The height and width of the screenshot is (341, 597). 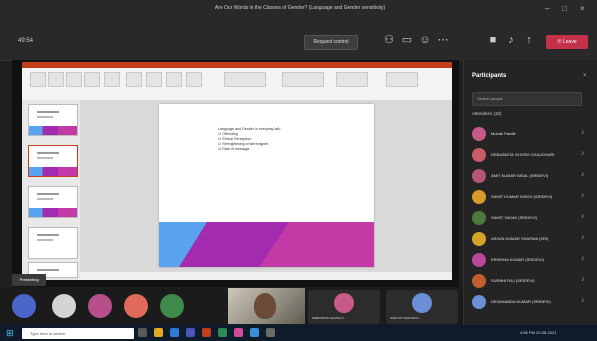 What do you see at coordinates (493, 40) in the screenshot?
I see `camera-icon: ■` at bounding box center [493, 40].